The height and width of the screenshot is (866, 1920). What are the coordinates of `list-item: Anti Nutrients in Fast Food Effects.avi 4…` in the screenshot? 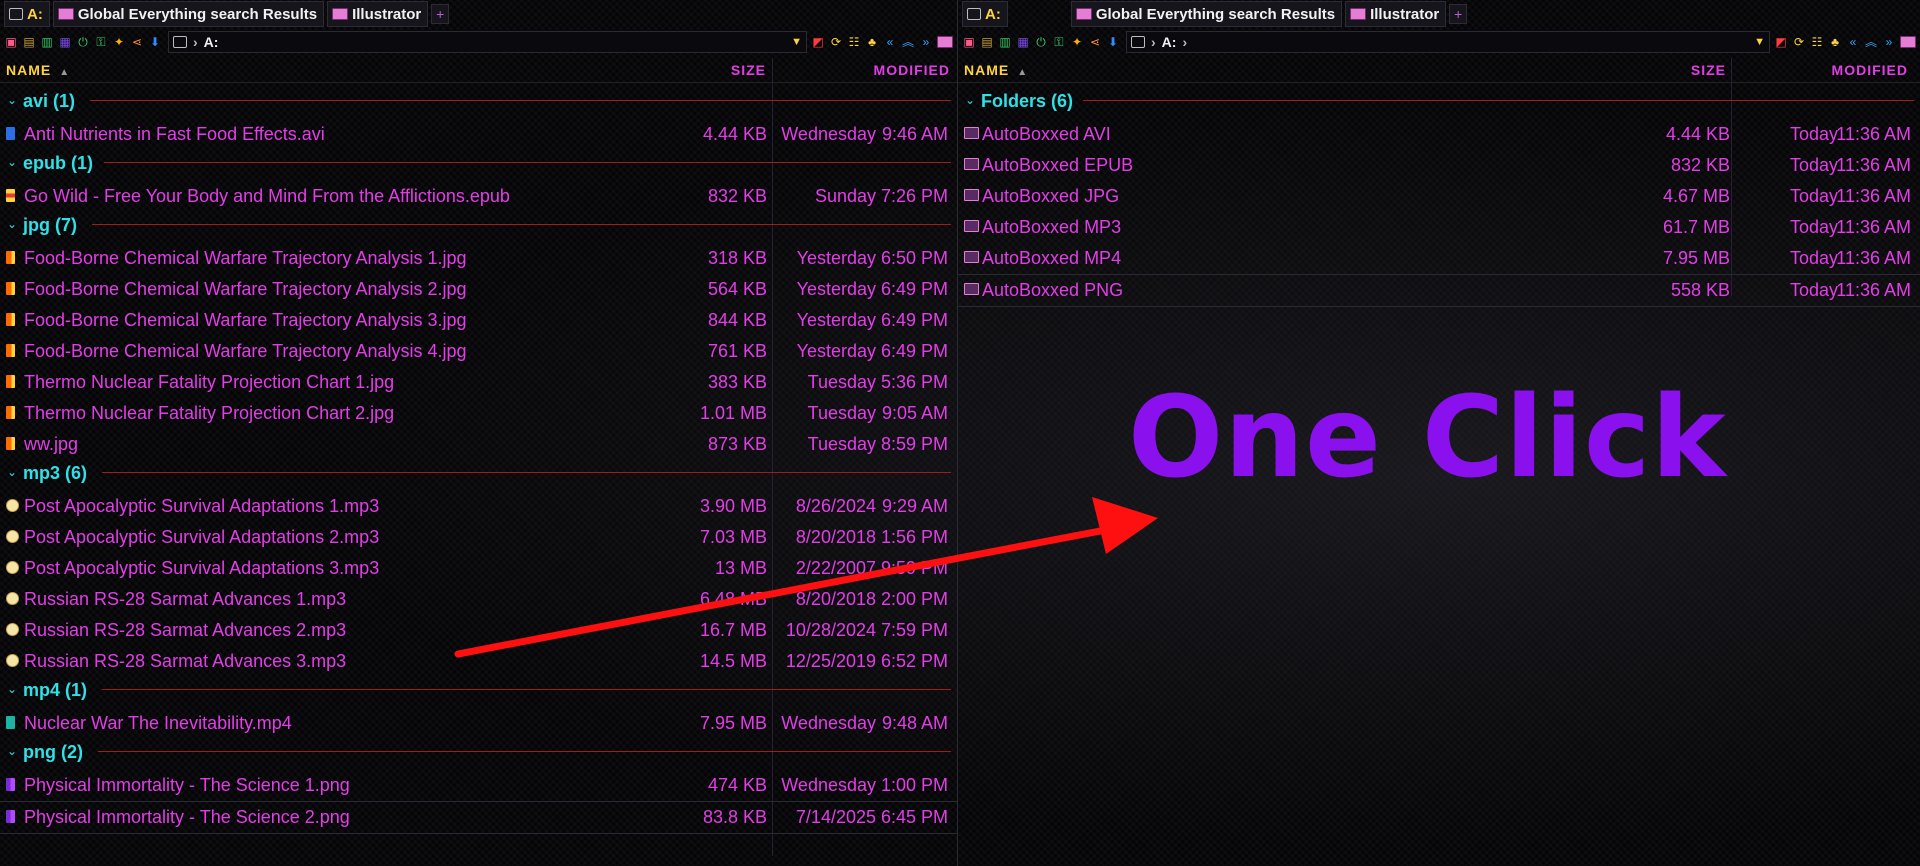 It's located at (478, 134).